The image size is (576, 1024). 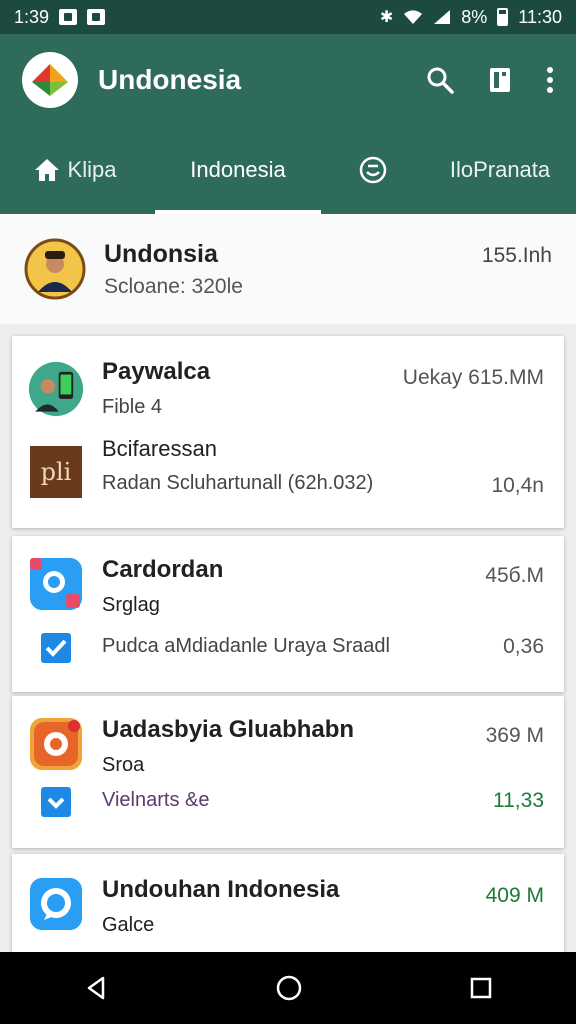 What do you see at coordinates (56, 802) in the screenshot?
I see `checkbox-chevron-icon` at bounding box center [56, 802].